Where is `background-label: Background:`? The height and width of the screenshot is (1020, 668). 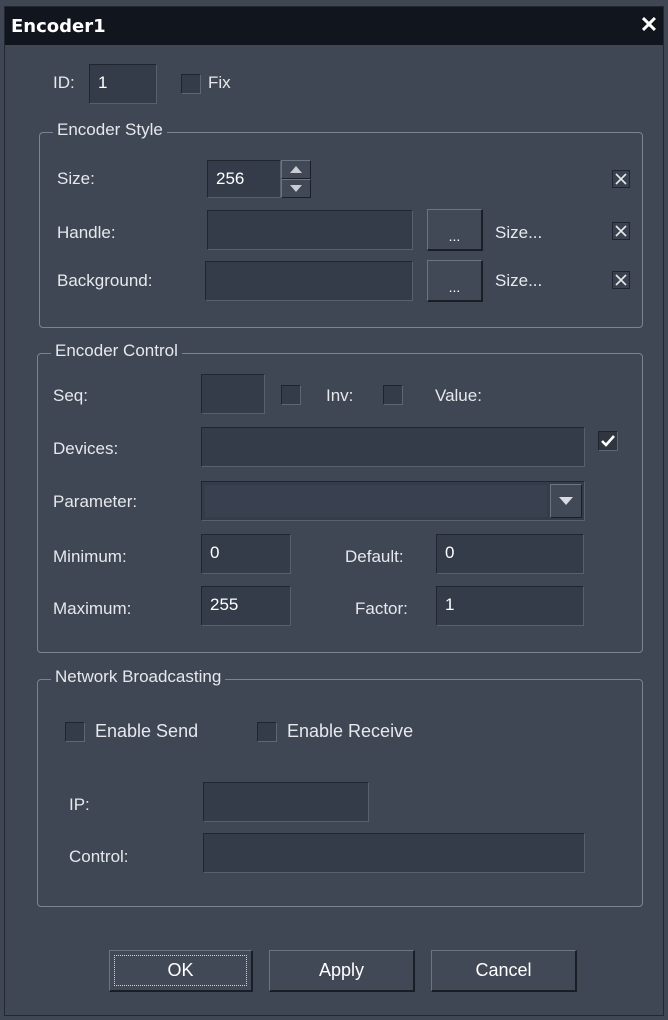
background-label: Background: is located at coordinates (105, 280).